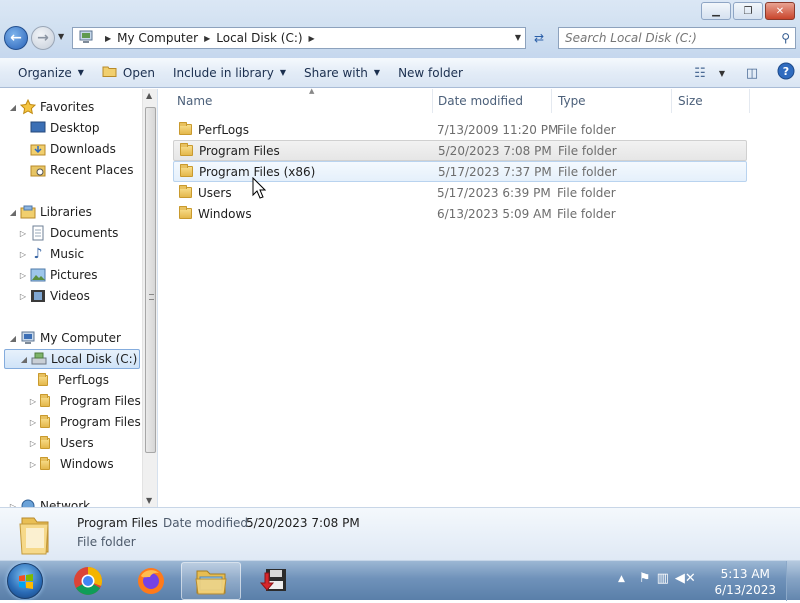 This screenshot has height=603, width=800. Describe the element at coordinates (49, 501) in the screenshot. I see `nav-network: ▷ Network` at that location.